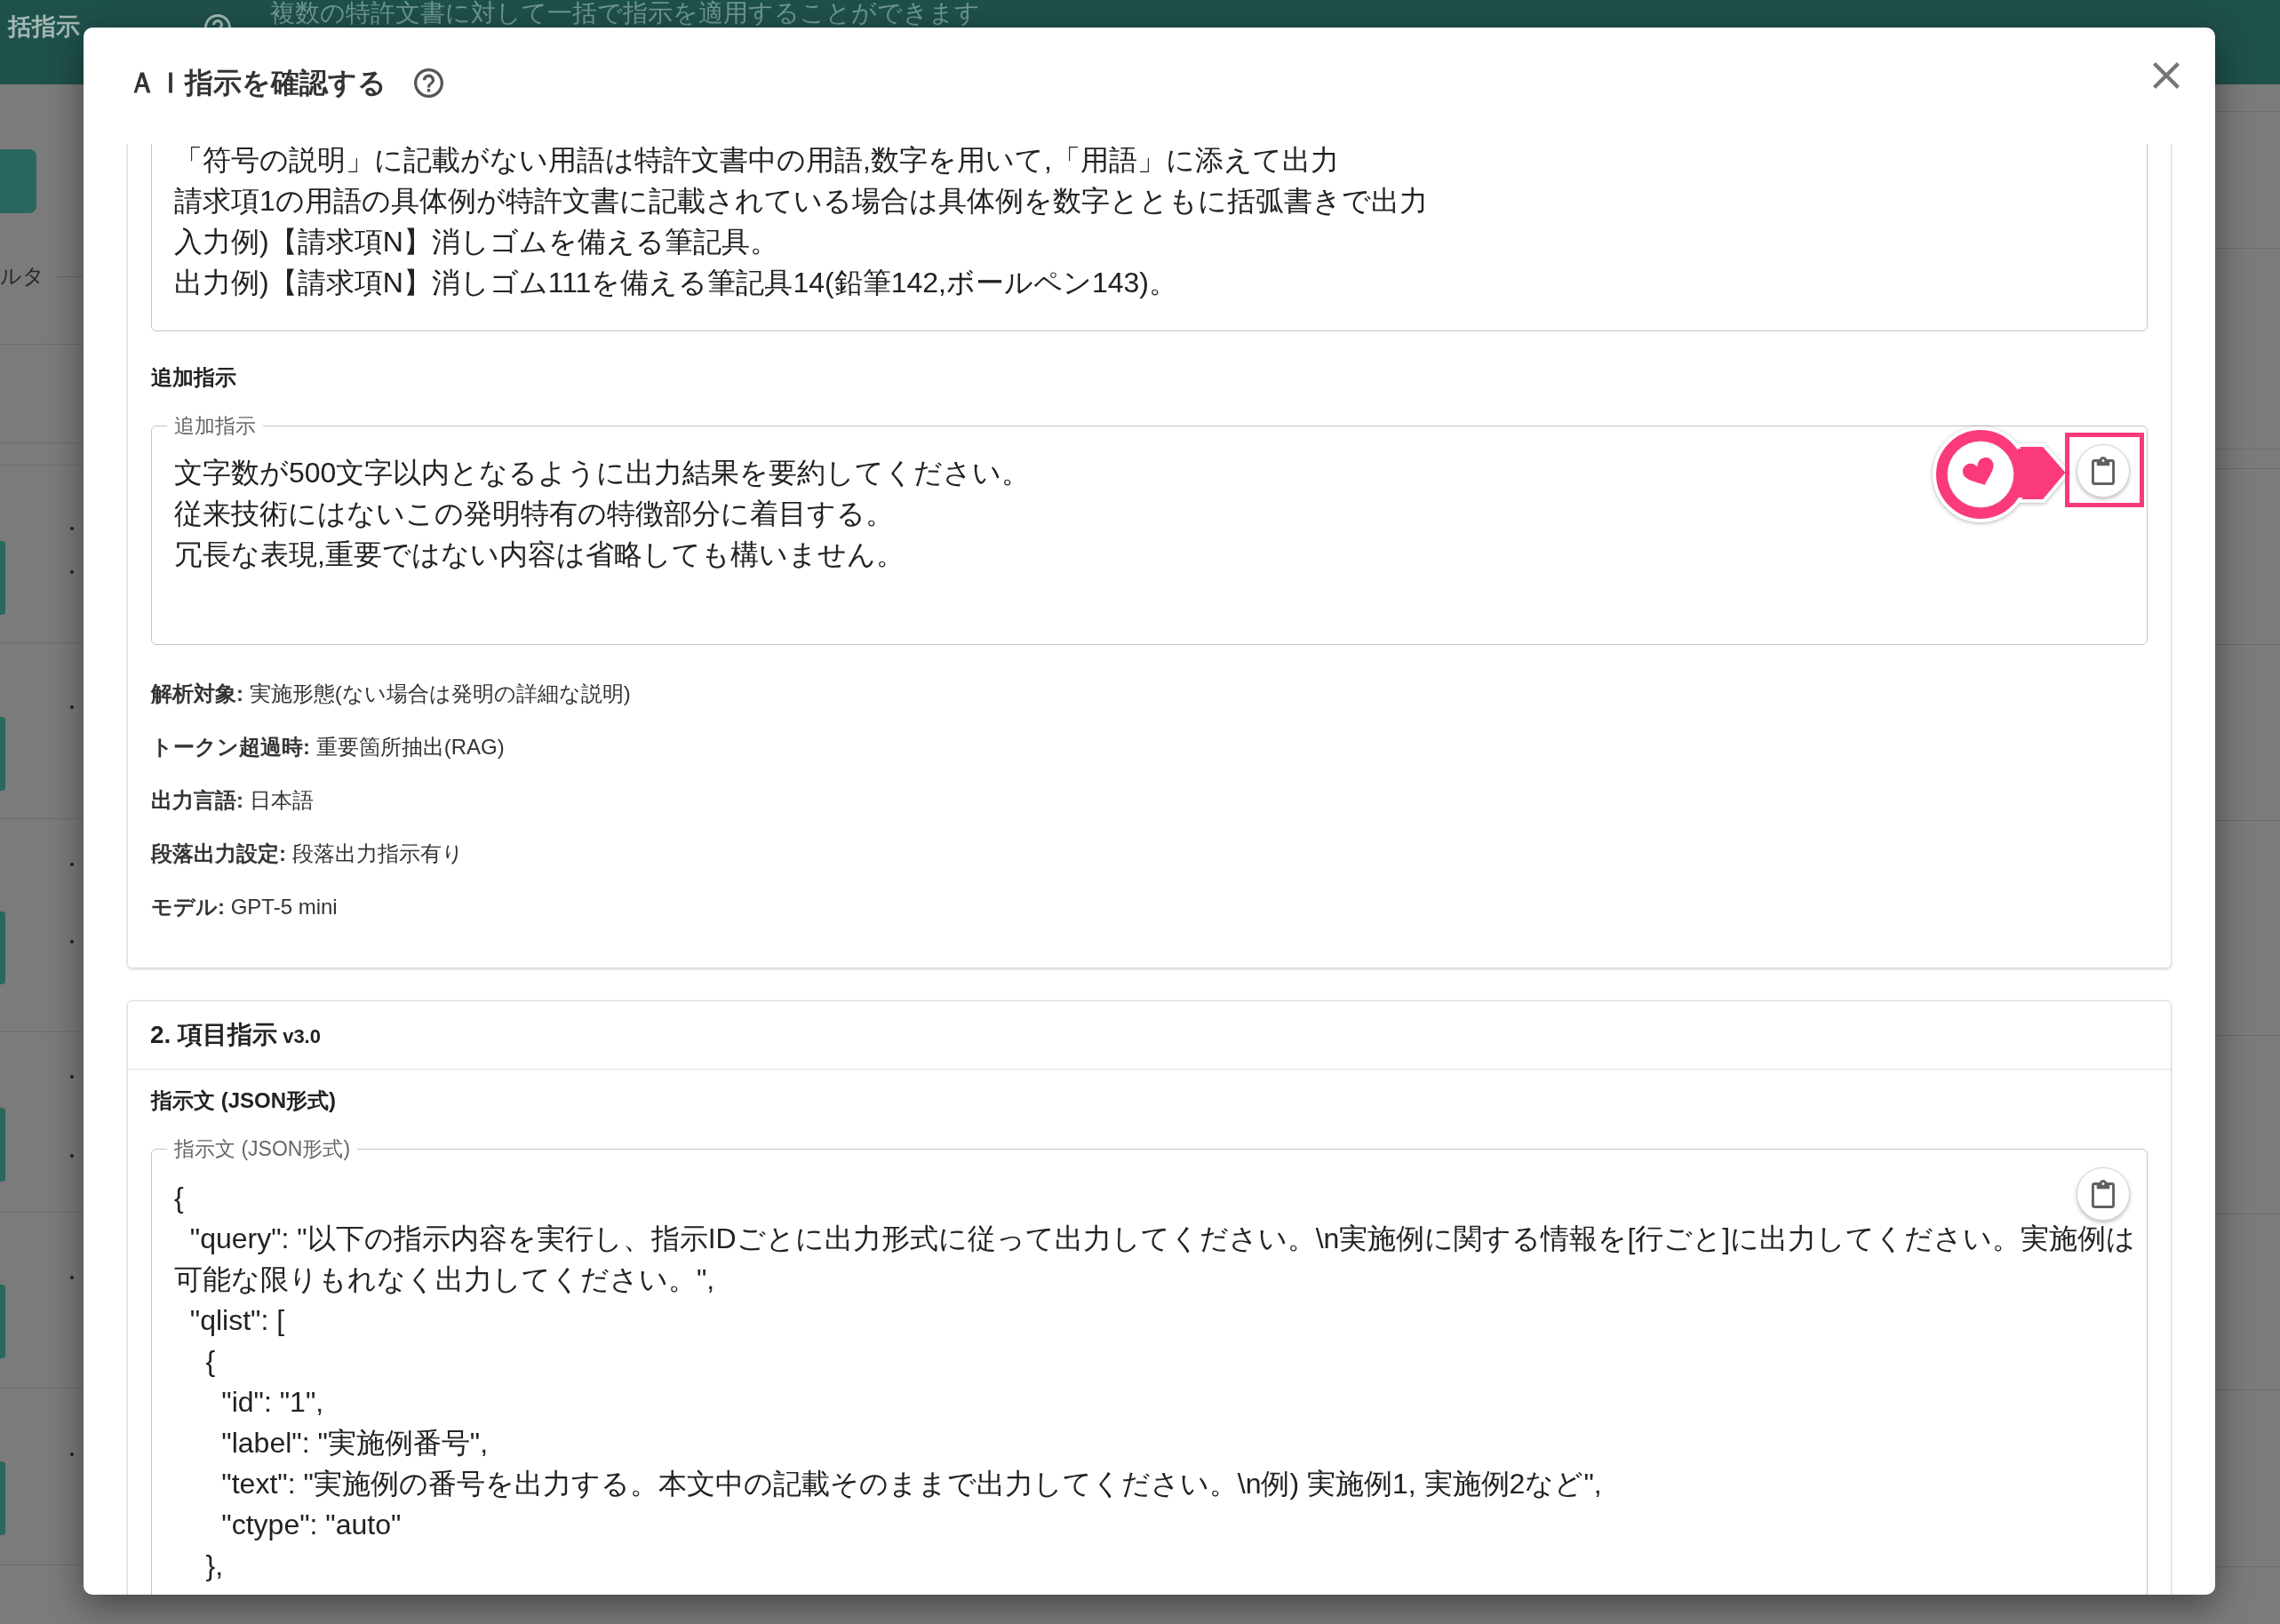 The image size is (2280, 1624). What do you see at coordinates (328, 747) in the screenshot?
I see `setting-line: トークン超過時: 重要箇所抽出(RAG)` at bounding box center [328, 747].